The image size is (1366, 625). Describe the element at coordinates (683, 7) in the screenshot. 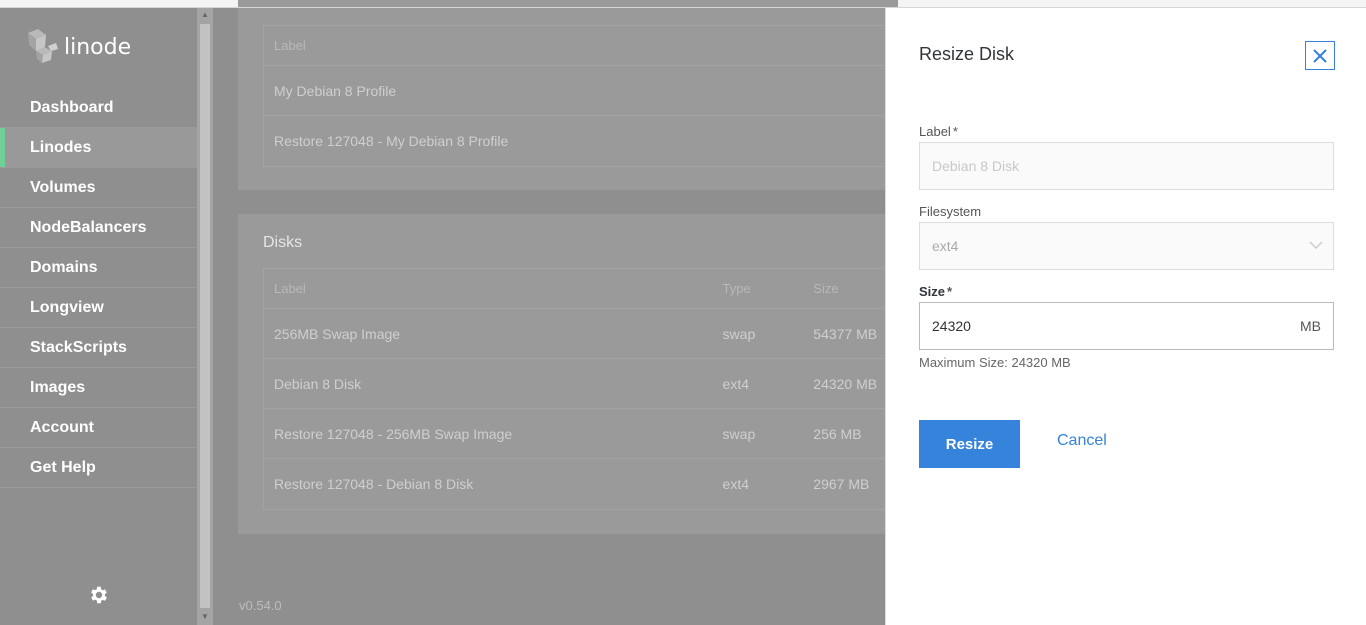

I see `top-border` at that location.